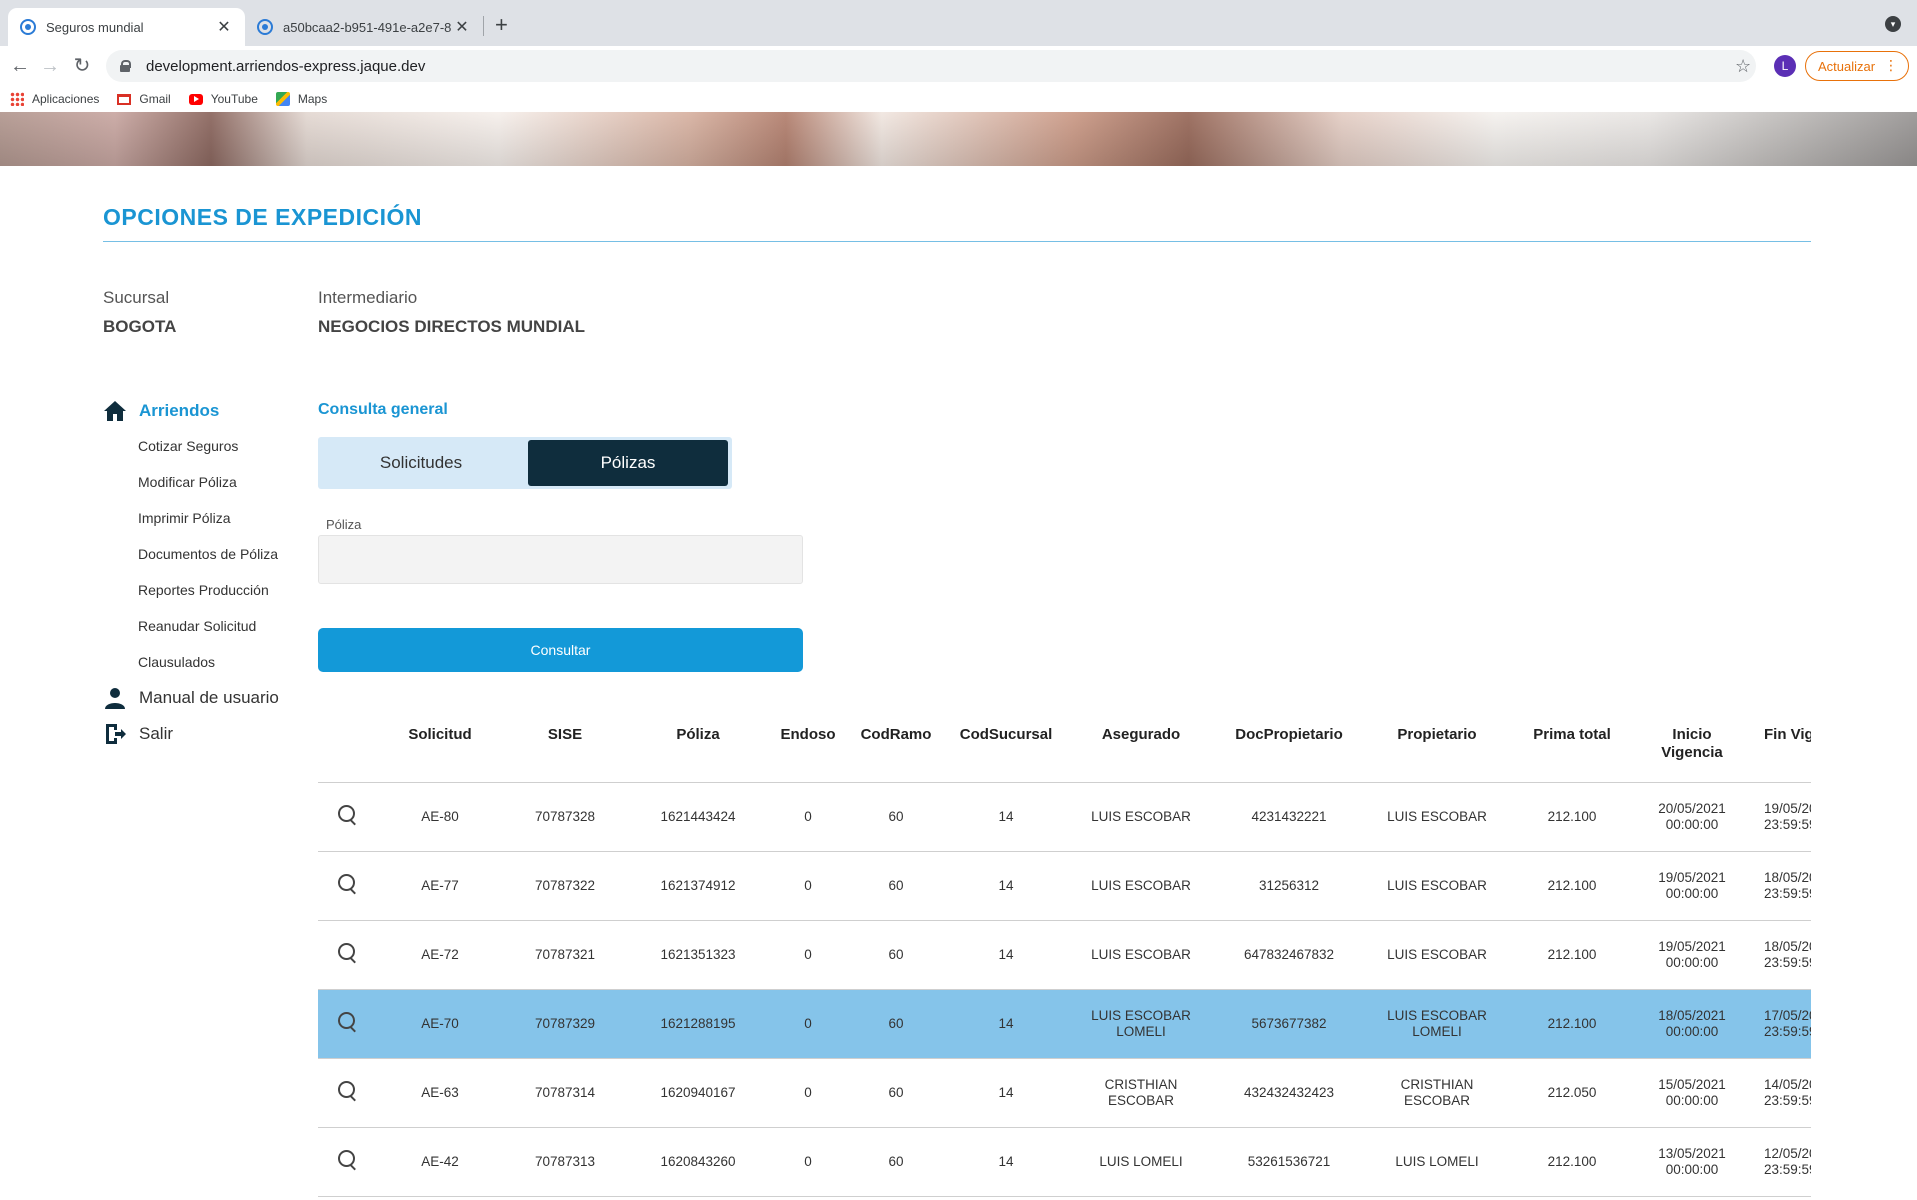  Describe the element at coordinates (368, 297) in the screenshot. I see `intermediario-label: Intermediario` at that location.